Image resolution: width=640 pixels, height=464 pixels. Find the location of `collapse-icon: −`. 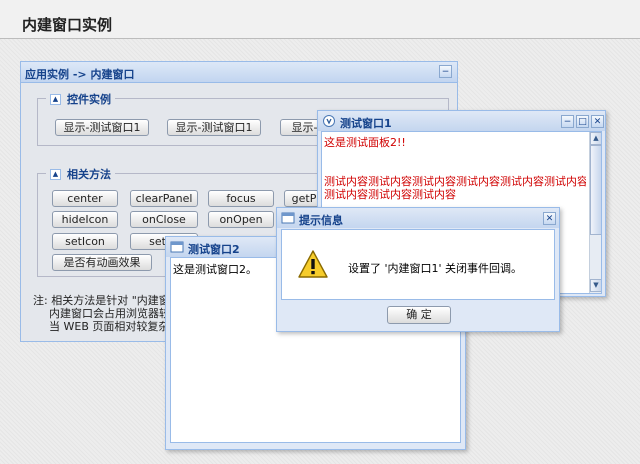

collapse-icon: − is located at coordinates (445, 71).